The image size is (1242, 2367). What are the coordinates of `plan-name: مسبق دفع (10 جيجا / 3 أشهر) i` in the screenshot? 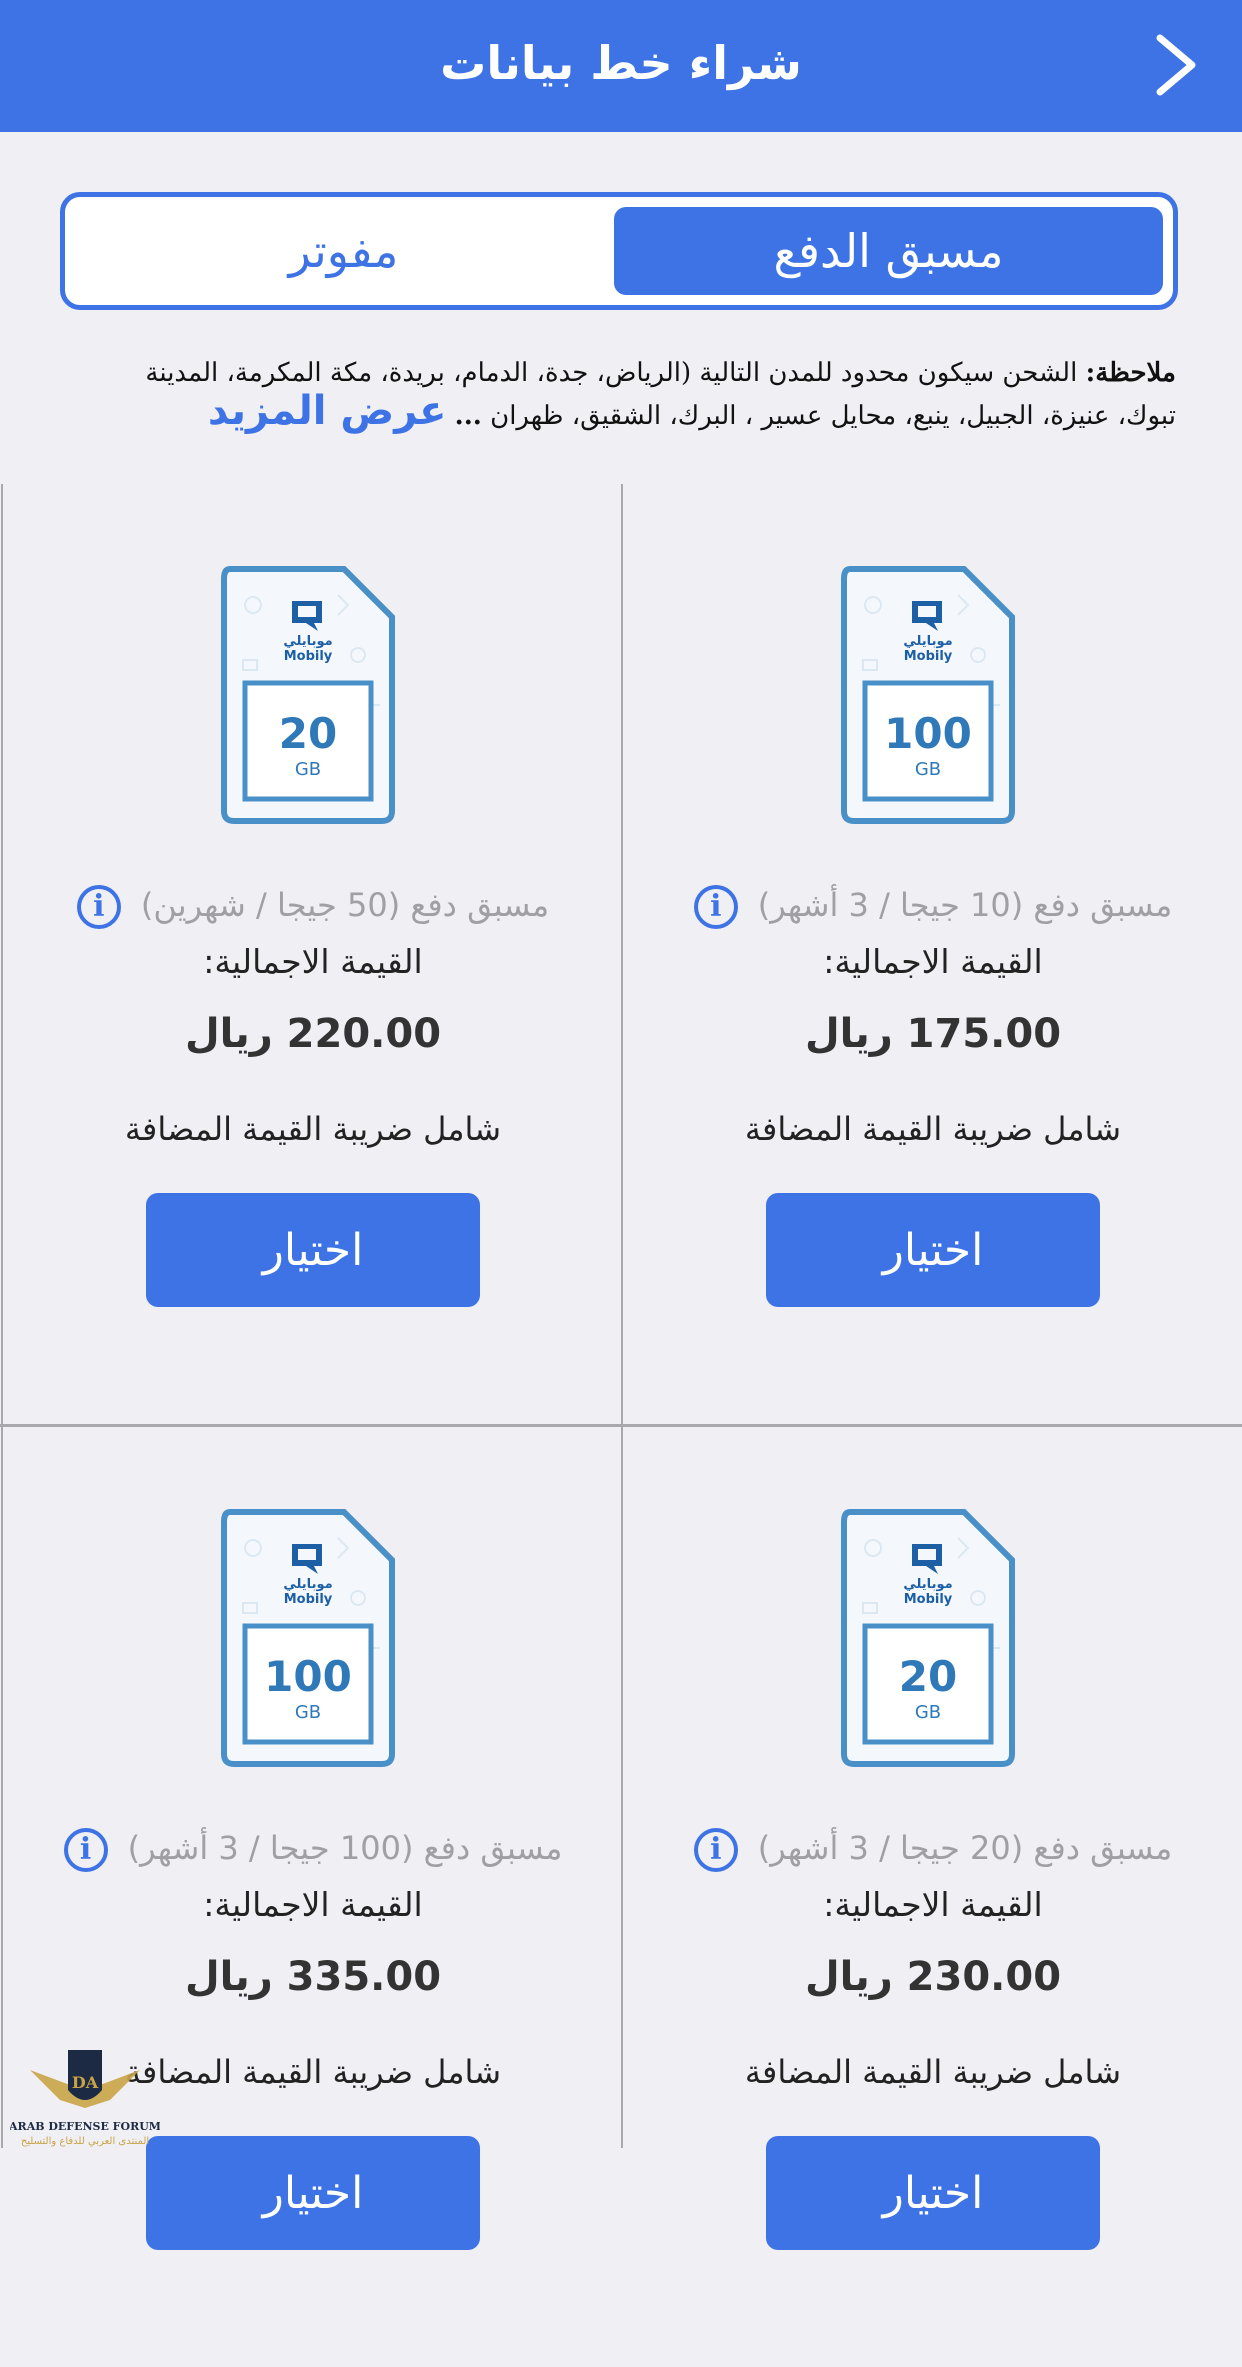 It's located at (932, 910).